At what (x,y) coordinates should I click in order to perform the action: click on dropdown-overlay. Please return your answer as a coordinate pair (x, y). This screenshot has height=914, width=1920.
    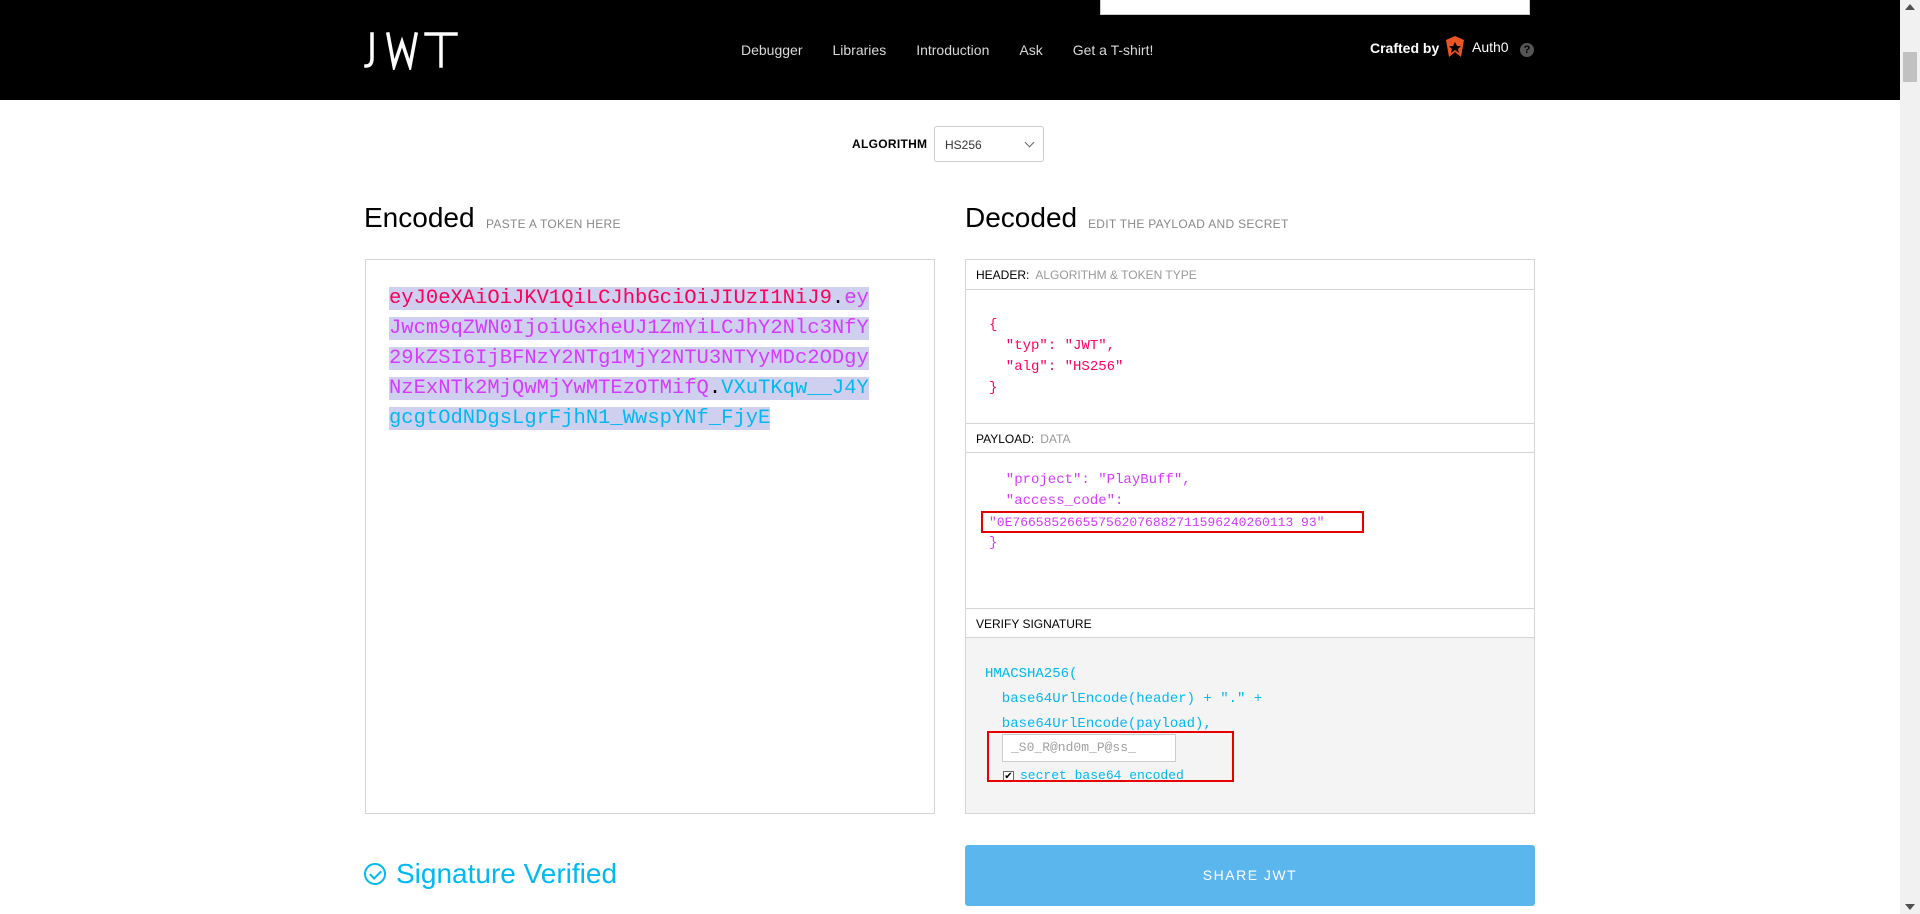
    Looking at the image, I should click on (1315, 7).